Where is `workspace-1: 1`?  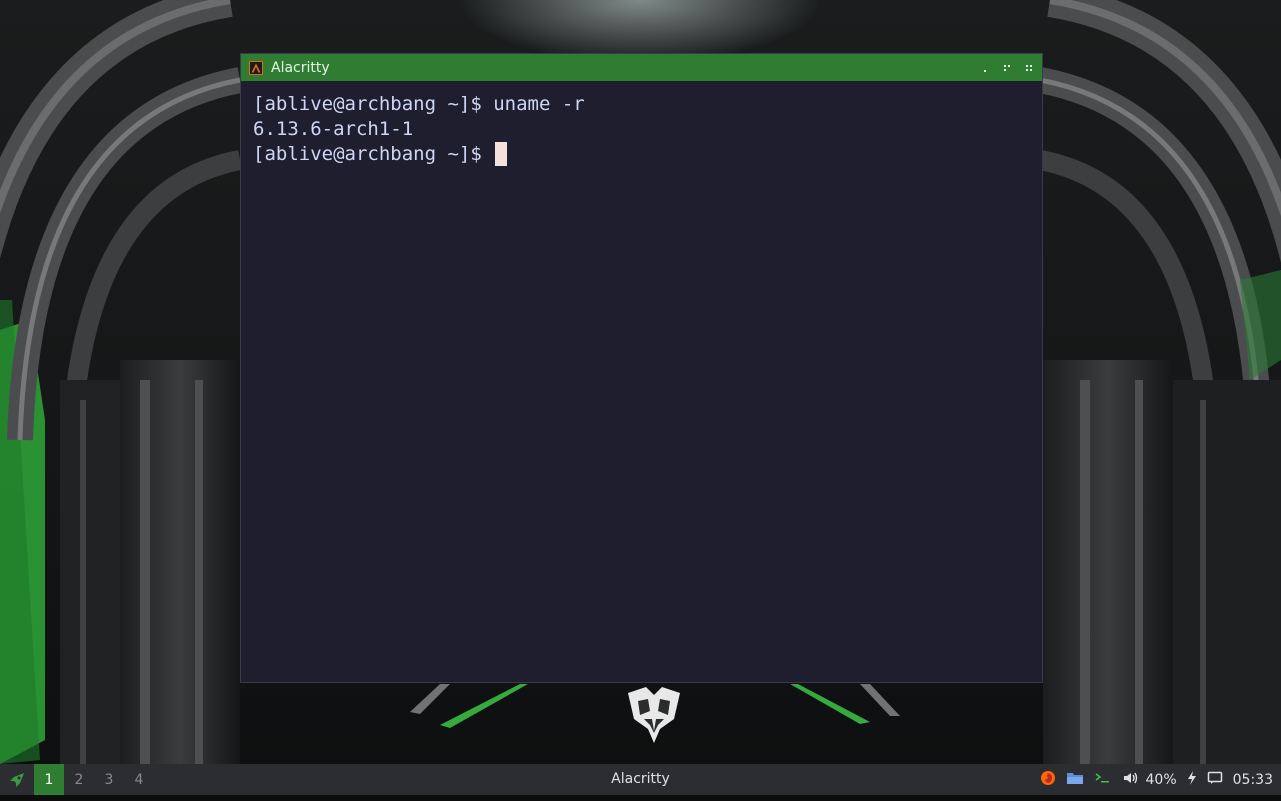 workspace-1: 1 is located at coordinates (49, 779).